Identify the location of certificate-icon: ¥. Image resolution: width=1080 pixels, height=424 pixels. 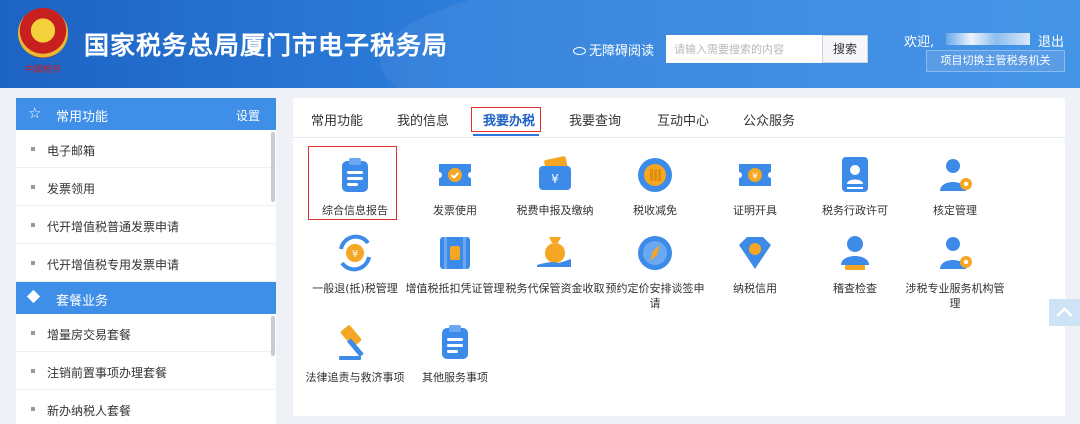
(755, 175).